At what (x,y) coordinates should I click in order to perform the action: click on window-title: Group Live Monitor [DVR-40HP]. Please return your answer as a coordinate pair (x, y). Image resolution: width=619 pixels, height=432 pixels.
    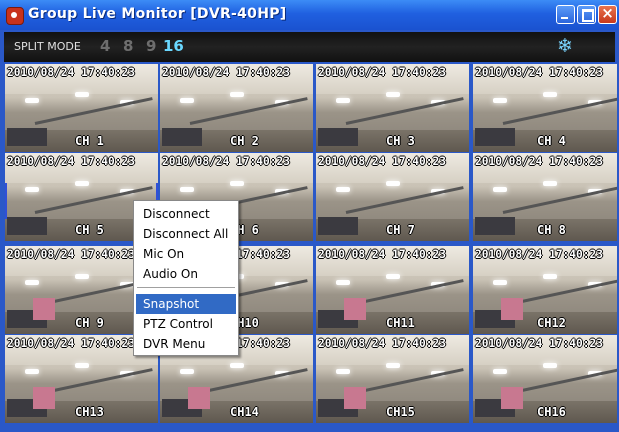
    Looking at the image, I should click on (157, 14).